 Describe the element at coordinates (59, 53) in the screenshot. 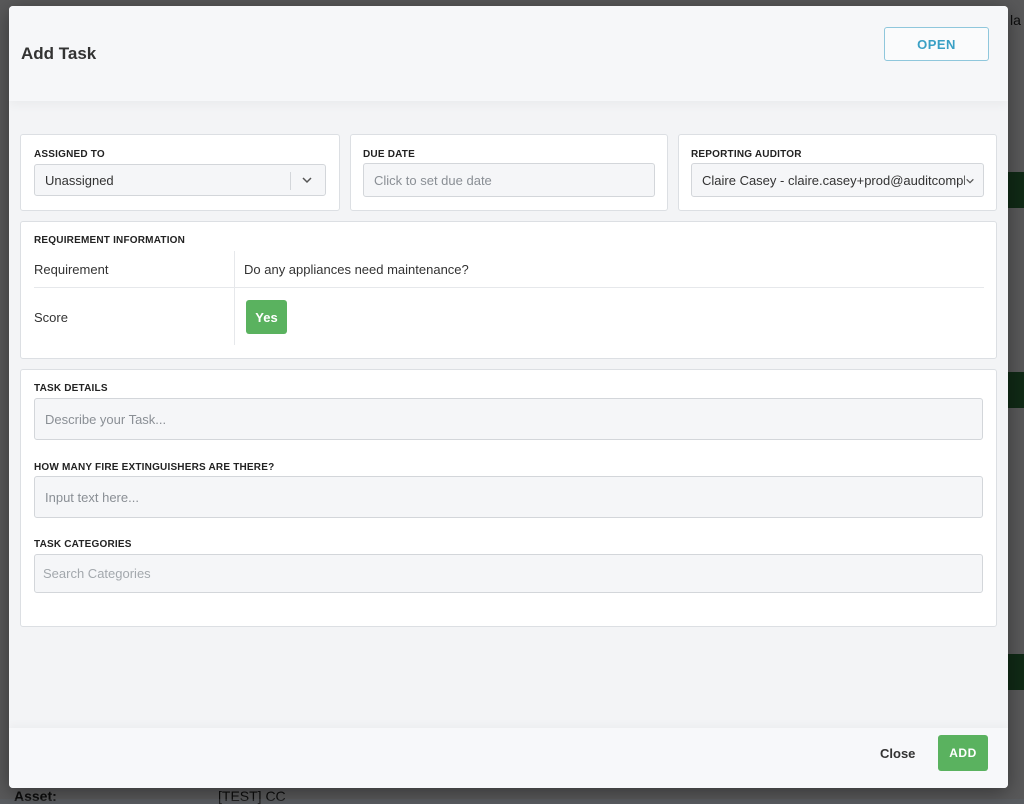

I see `modal-title: Add Task` at that location.